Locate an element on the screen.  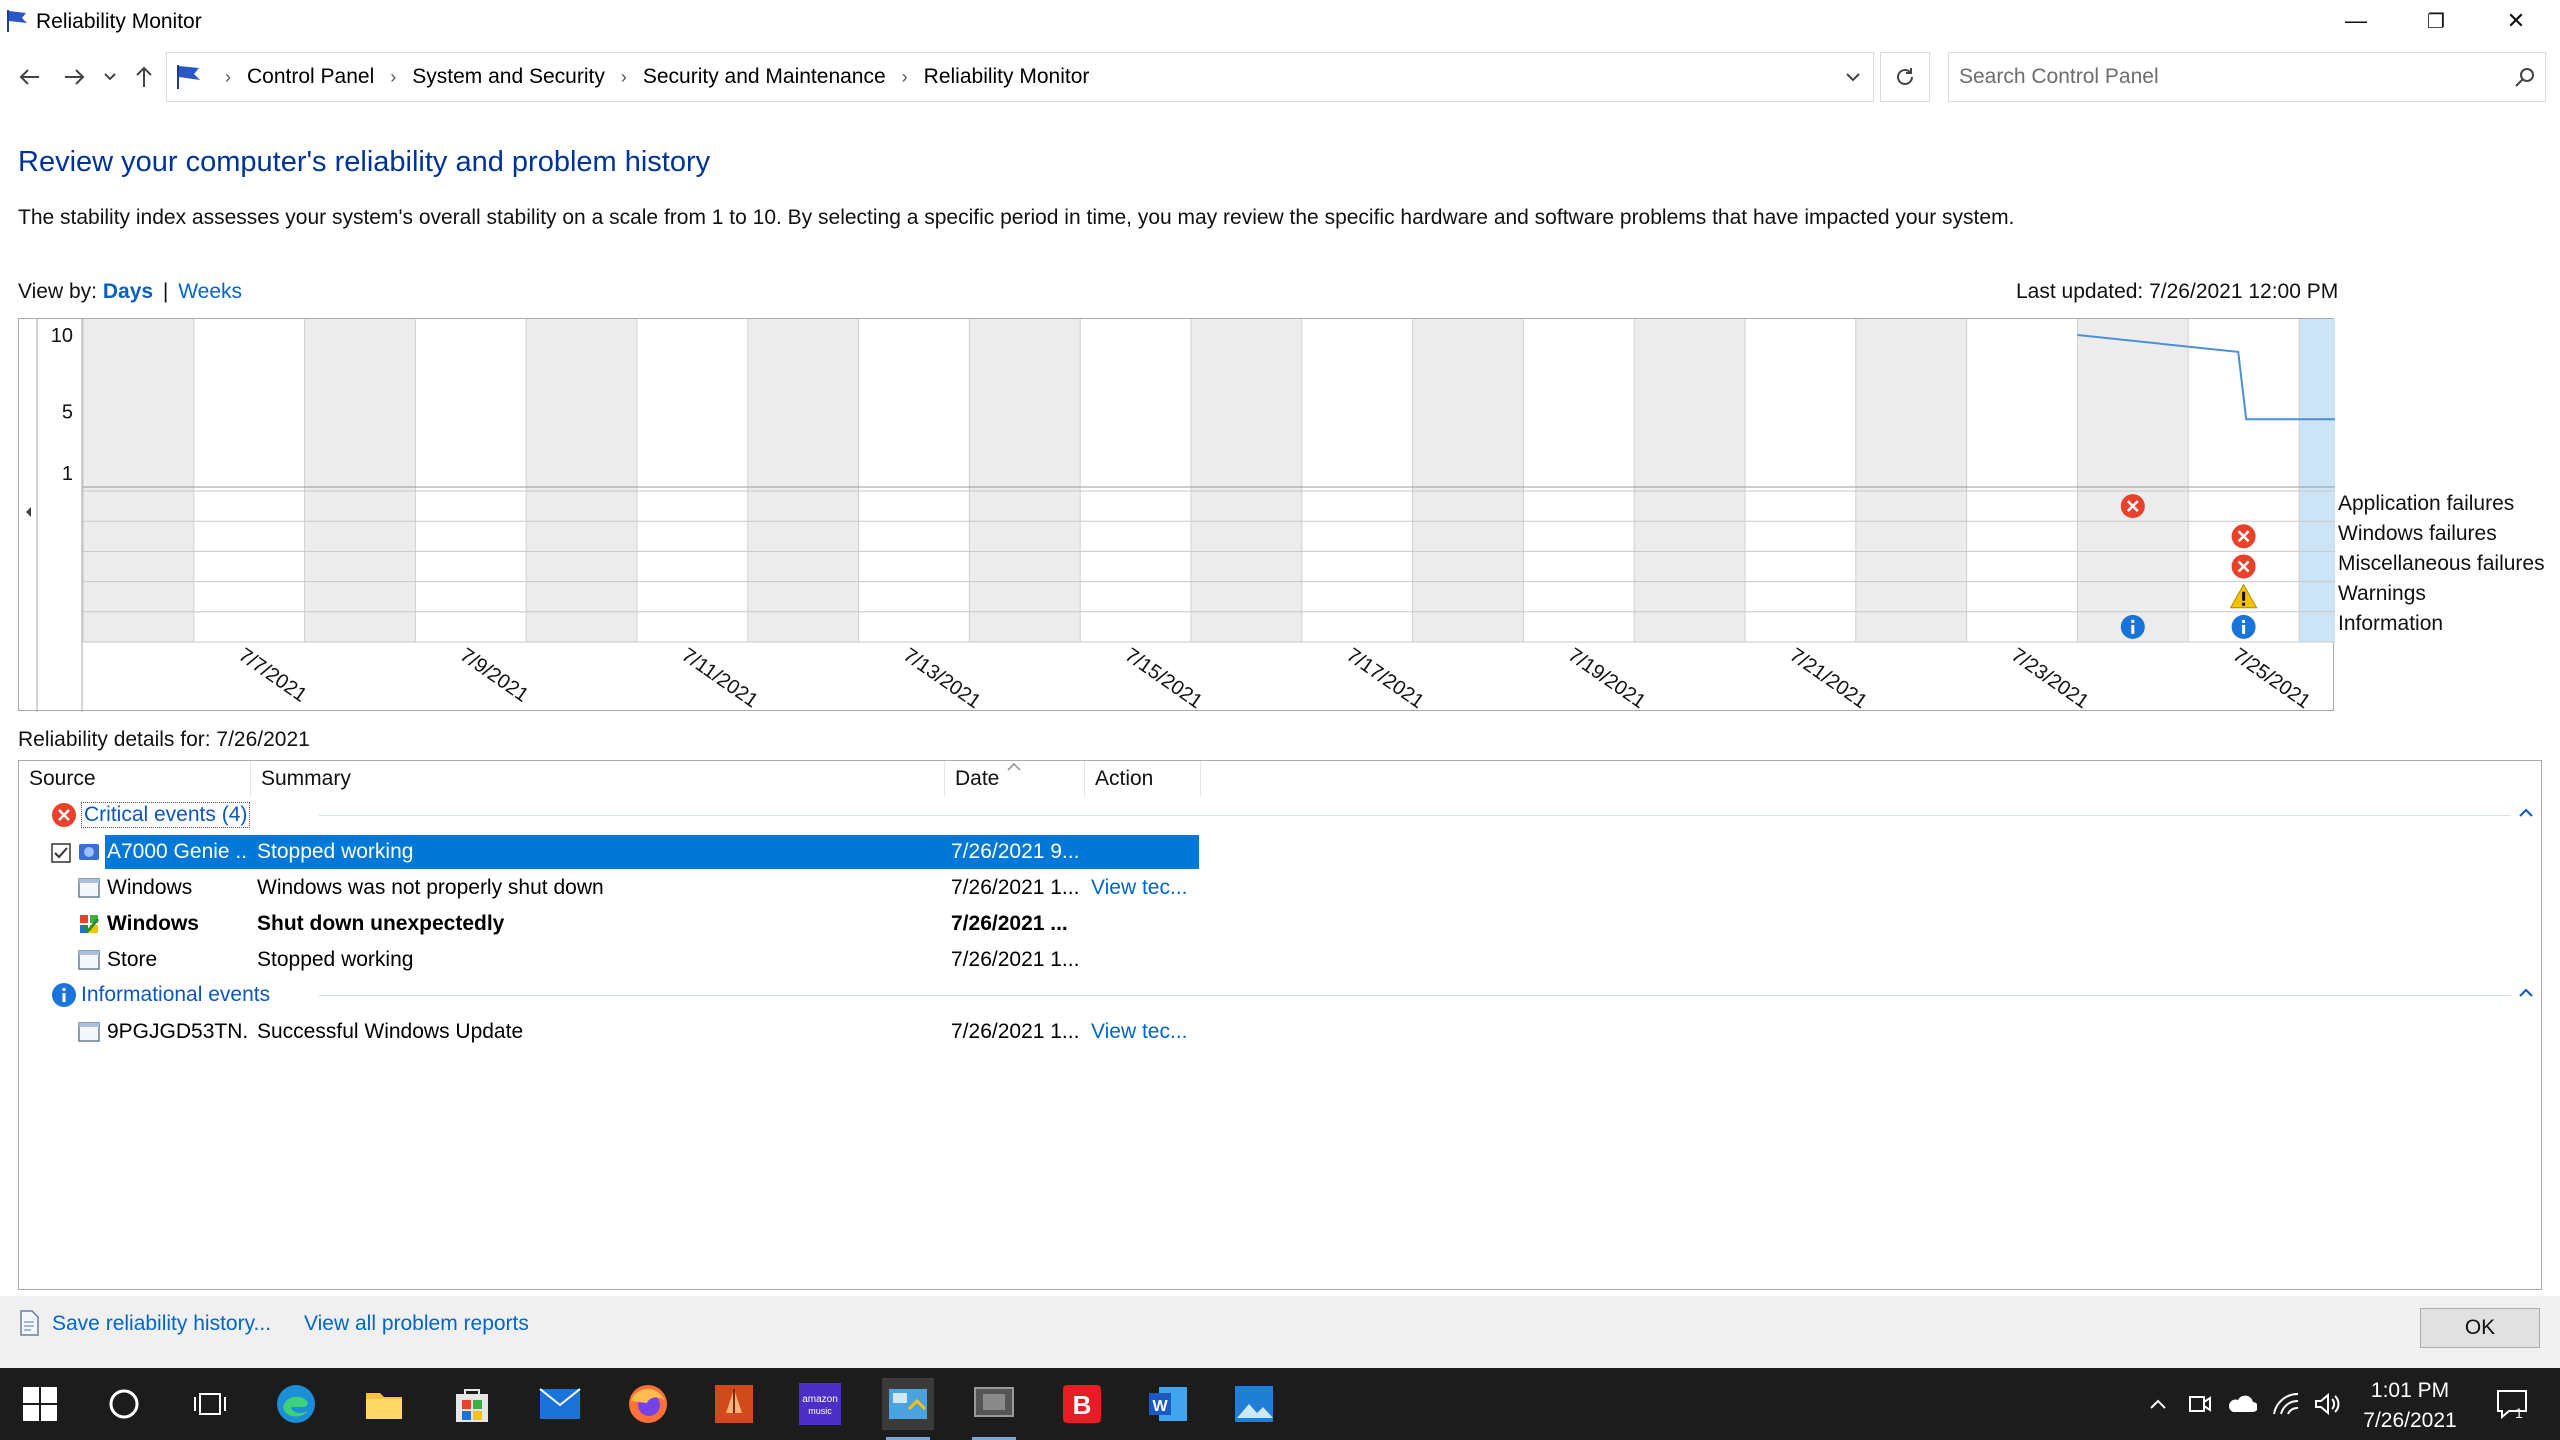
mail-icon is located at coordinates (560, 1404).